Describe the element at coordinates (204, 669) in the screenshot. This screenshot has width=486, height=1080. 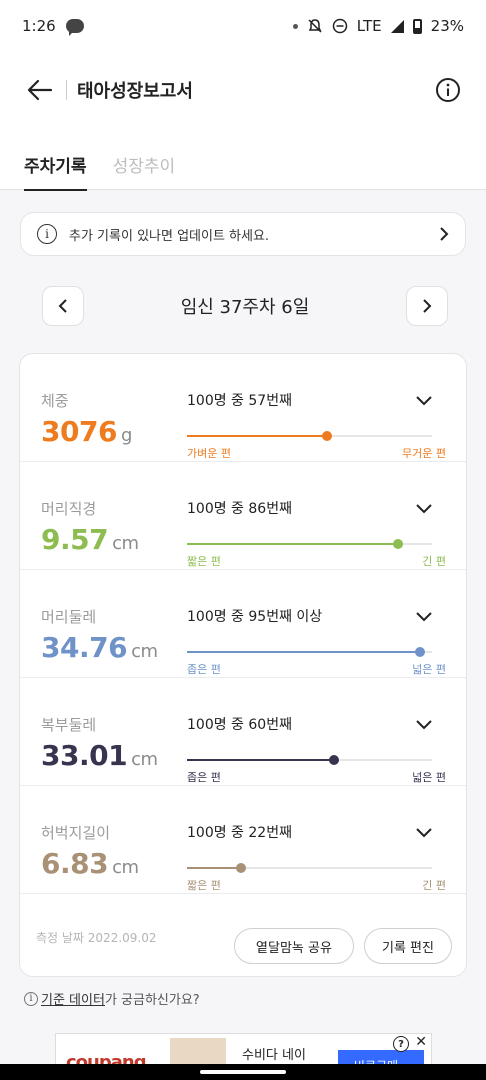
I see `scale-min-label: 좁은 편` at that location.